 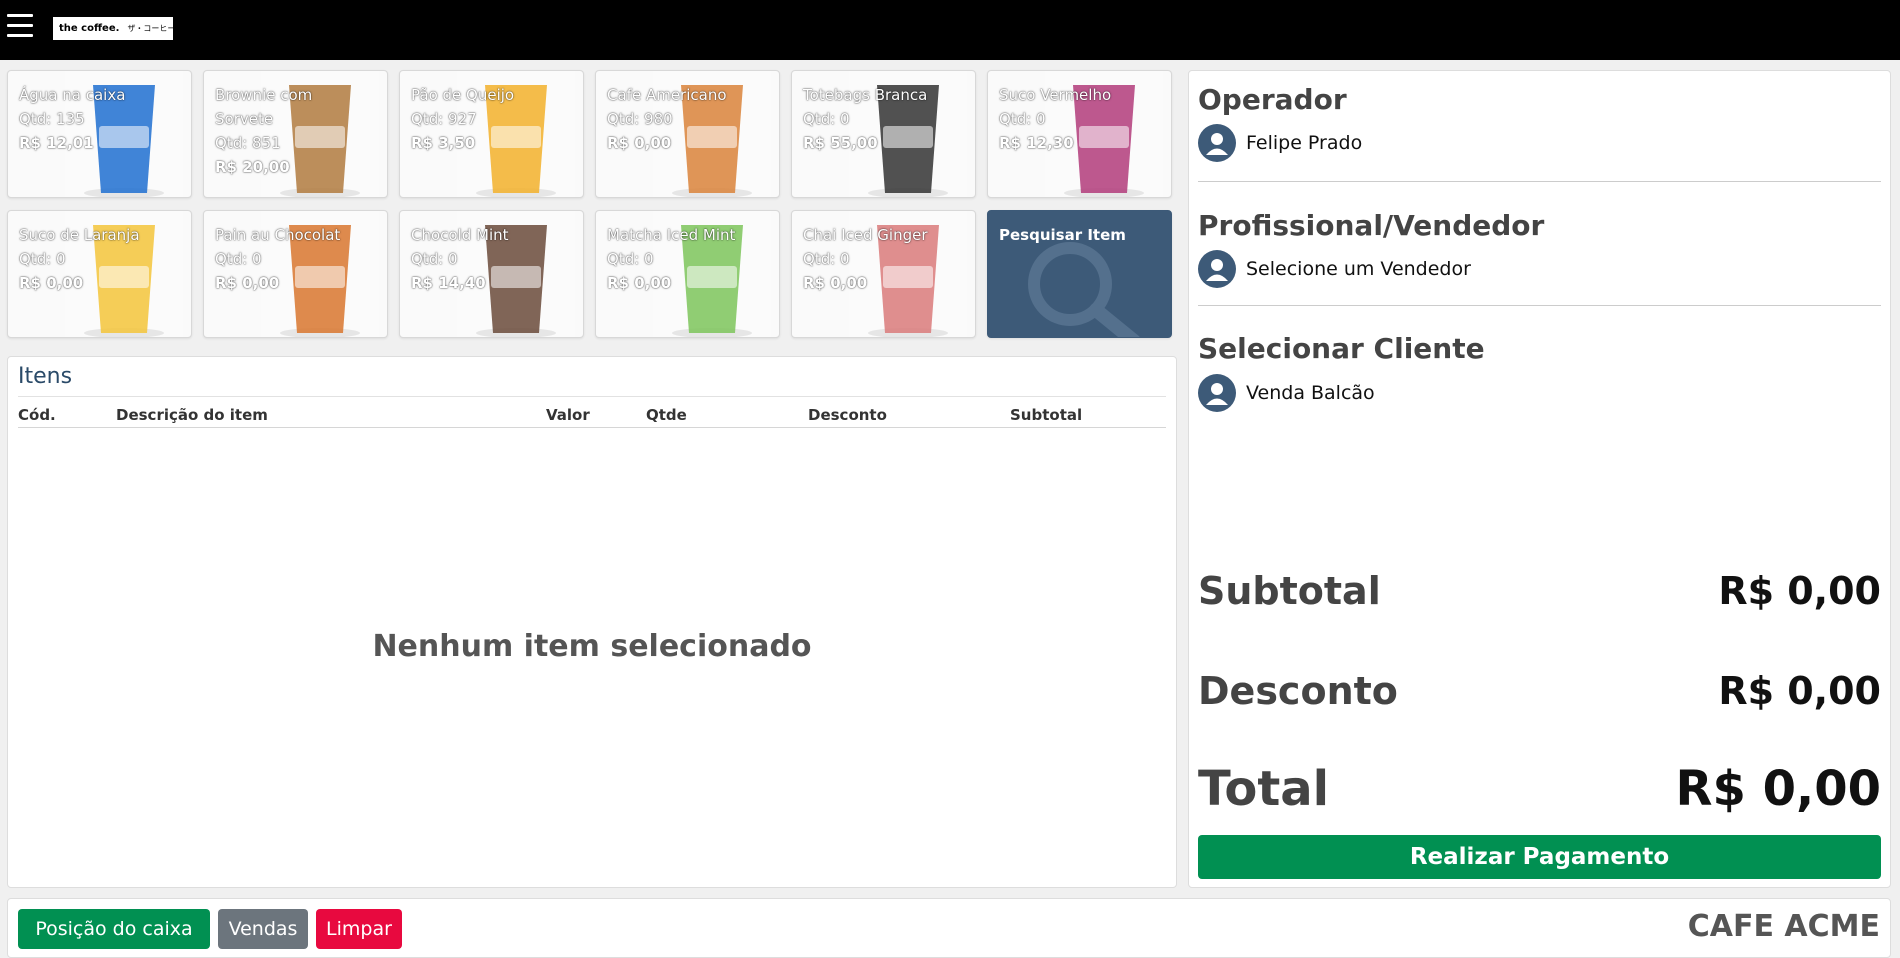 I want to click on product-price: R$ 55,00, so click(x=840, y=143).